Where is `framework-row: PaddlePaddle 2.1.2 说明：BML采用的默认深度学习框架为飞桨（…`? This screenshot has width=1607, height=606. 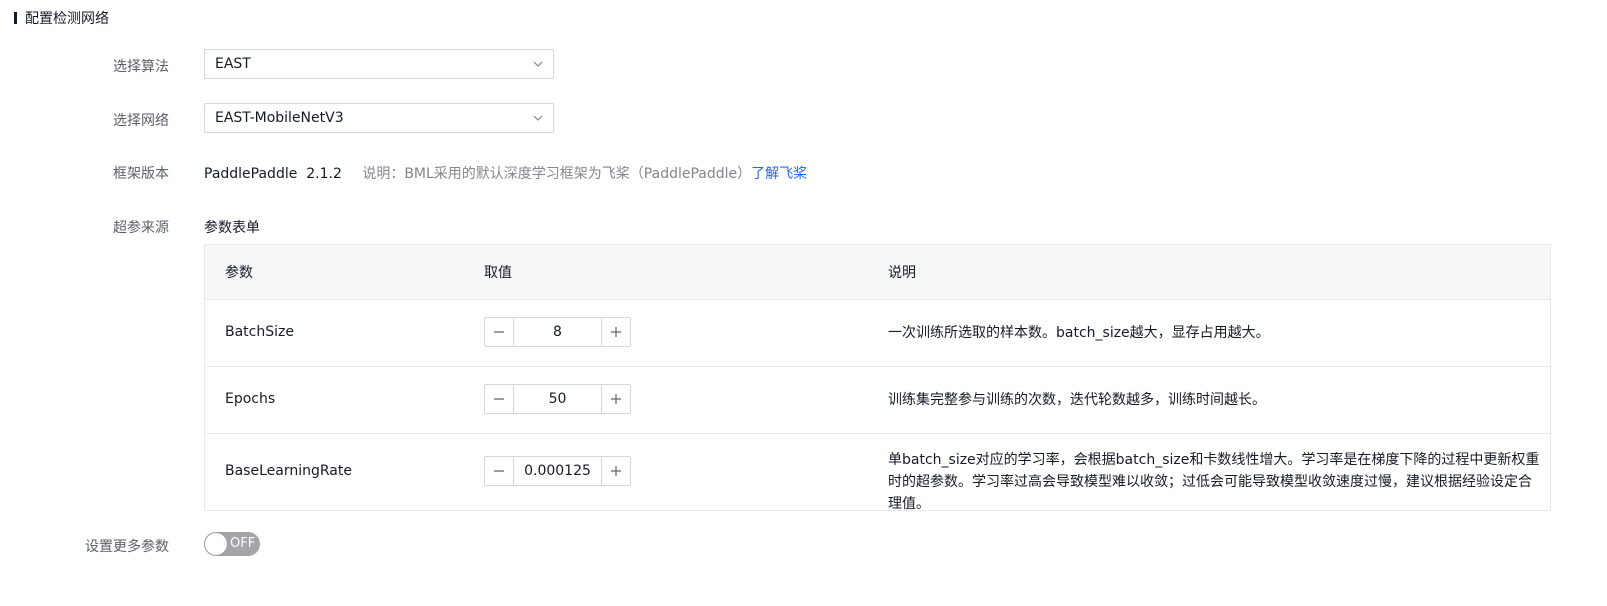 framework-row: PaddlePaddle 2.1.2 说明：BML采用的默认深度学习框架为飞桨（… is located at coordinates (505, 173).